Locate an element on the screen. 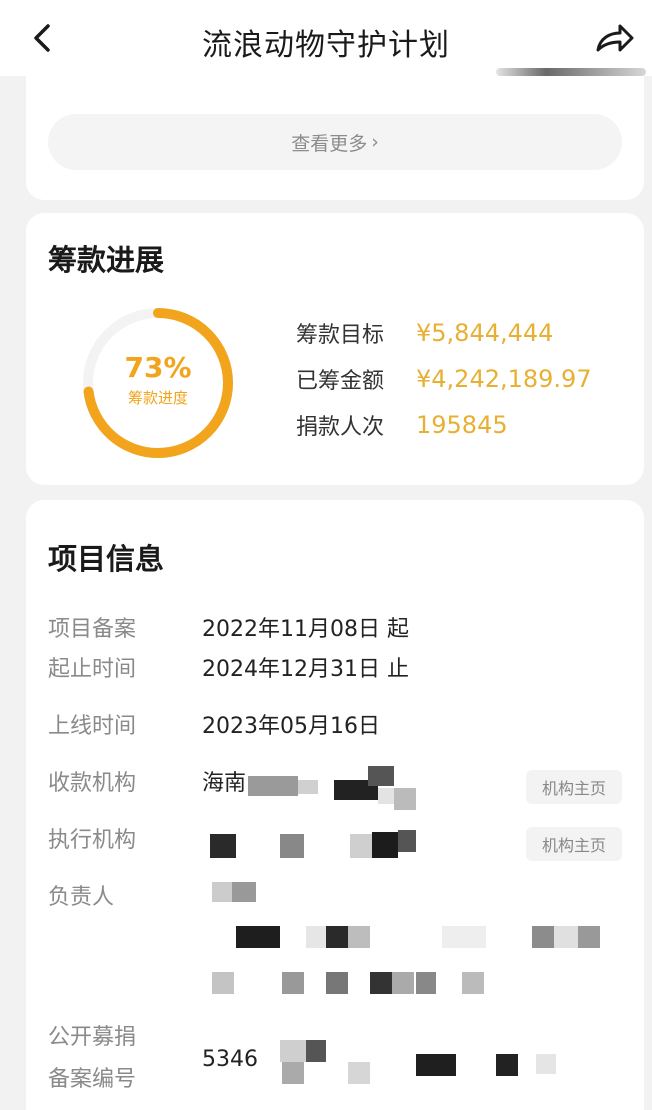 This screenshot has height=1110, width=652. target-row: 筹款目标 ¥5,844,444 is located at coordinates (424, 333).